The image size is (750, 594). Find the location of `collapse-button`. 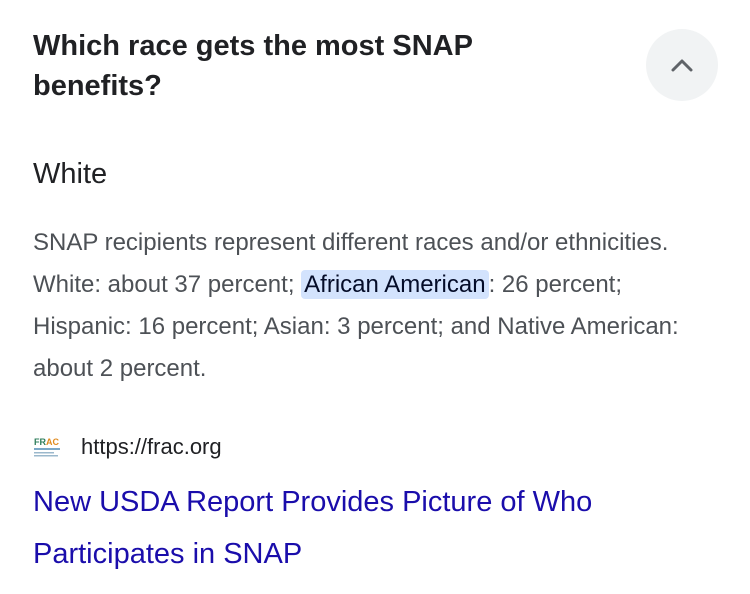

collapse-button is located at coordinates (682, 65).